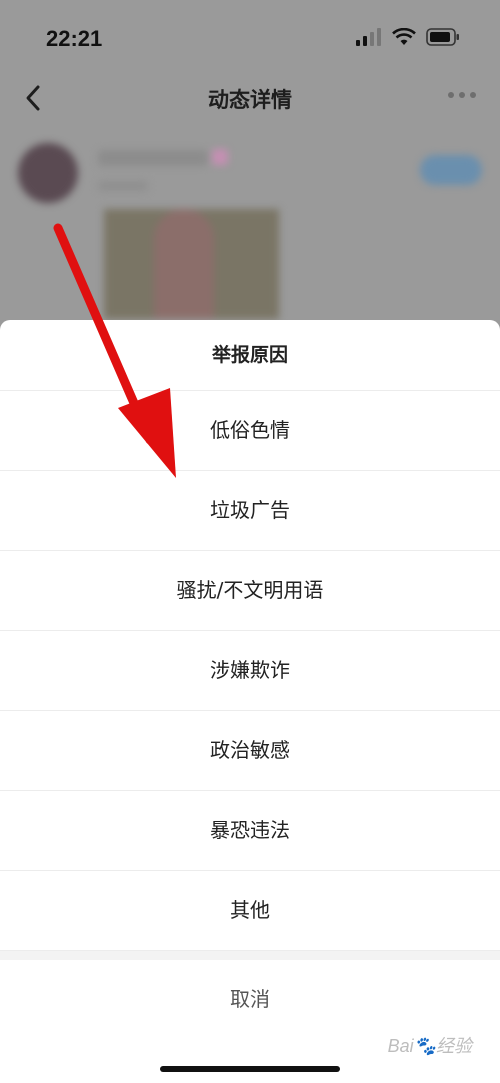  I want to click on cancel-button: 取消, so click(250, 999).